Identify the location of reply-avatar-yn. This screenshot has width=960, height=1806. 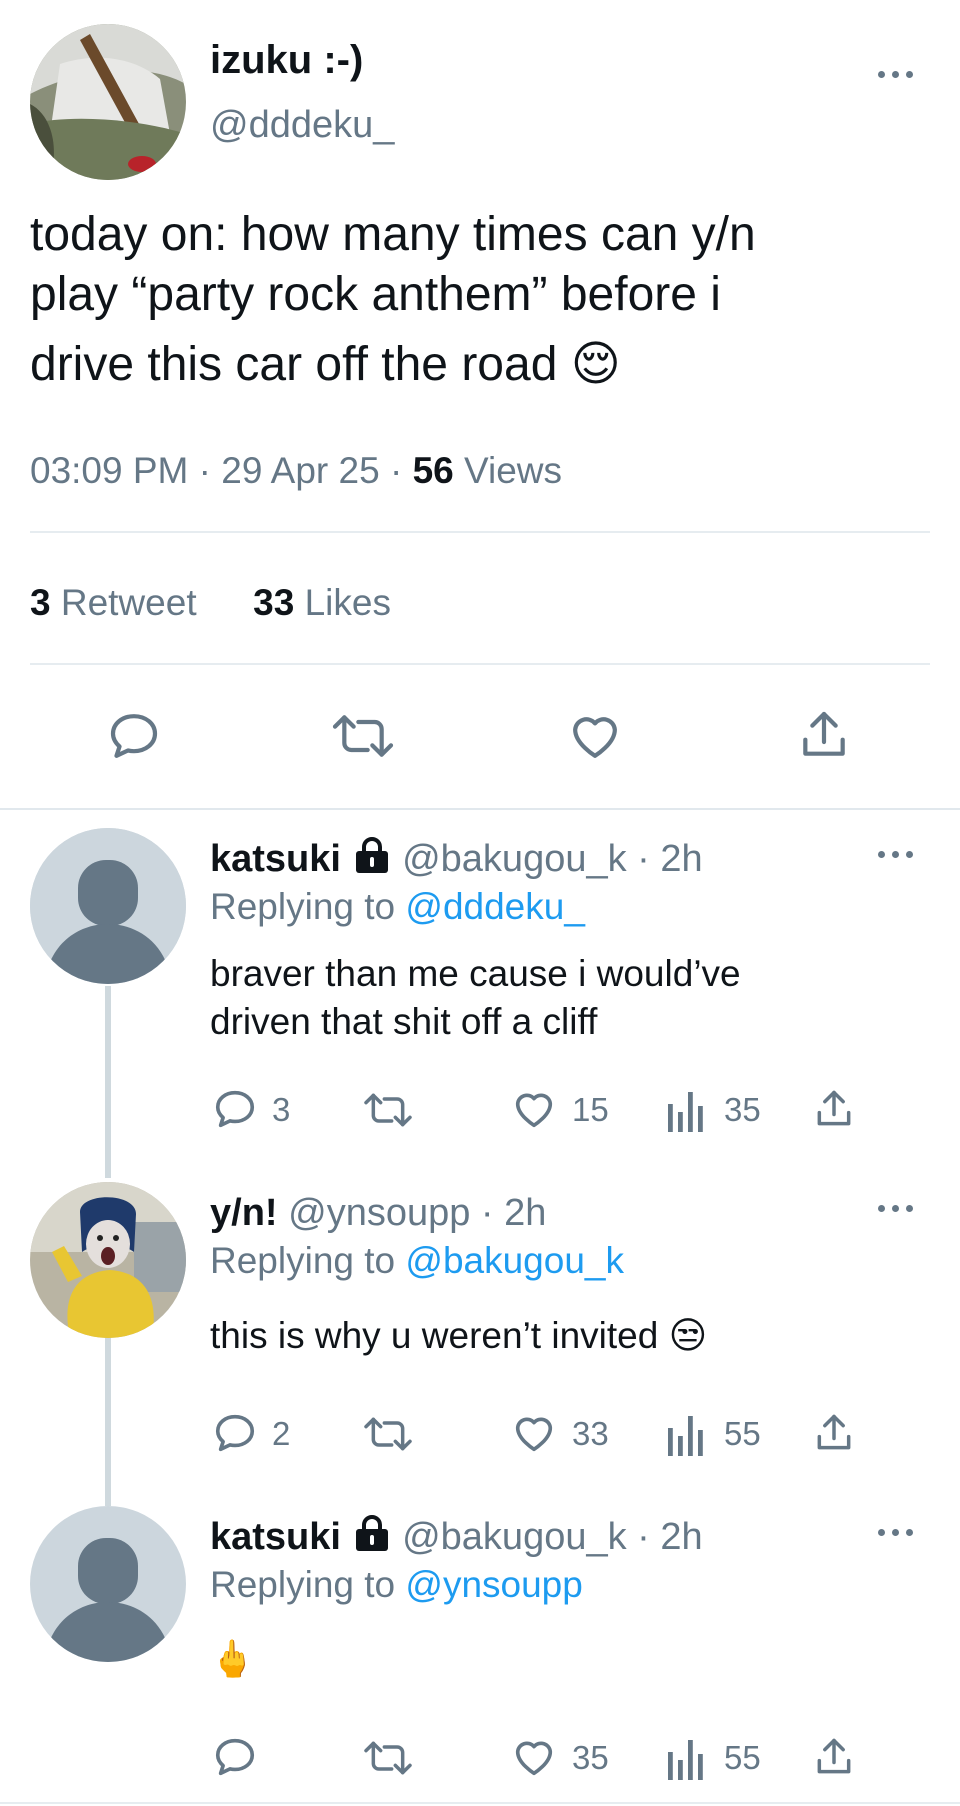
(108, 1260).